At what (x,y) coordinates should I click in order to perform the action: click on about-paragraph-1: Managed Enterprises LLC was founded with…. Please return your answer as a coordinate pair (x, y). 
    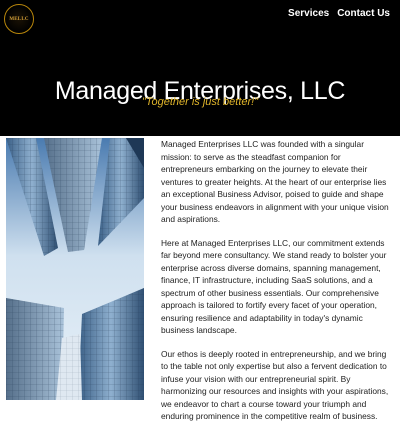
    Looking at the image, I should click on (275, 181).